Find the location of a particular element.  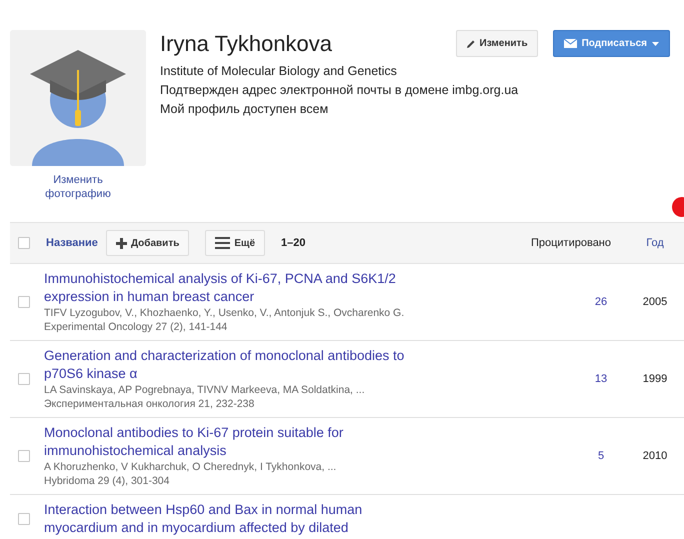

select-all-checkbox is located at coordinates (24, 243).